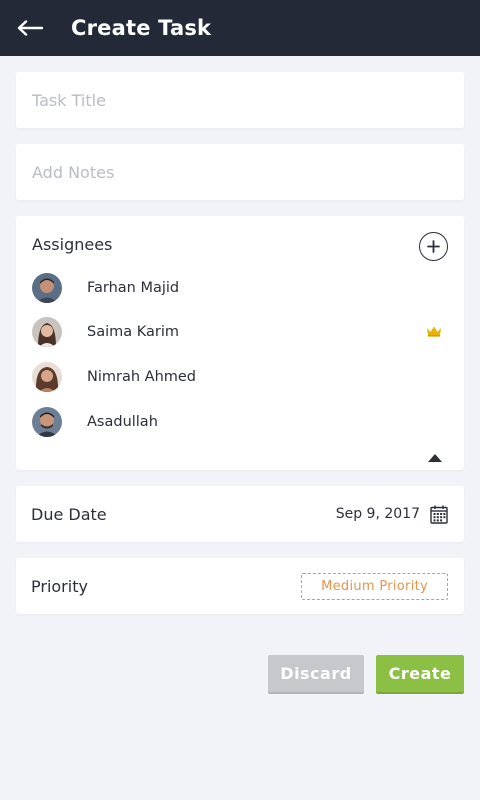 The image size is (480, 800). What do you see at coordinates (240, 422) in the screenshot?
I see `assignee-row: Asadullah` at bounding box center [240, 422].